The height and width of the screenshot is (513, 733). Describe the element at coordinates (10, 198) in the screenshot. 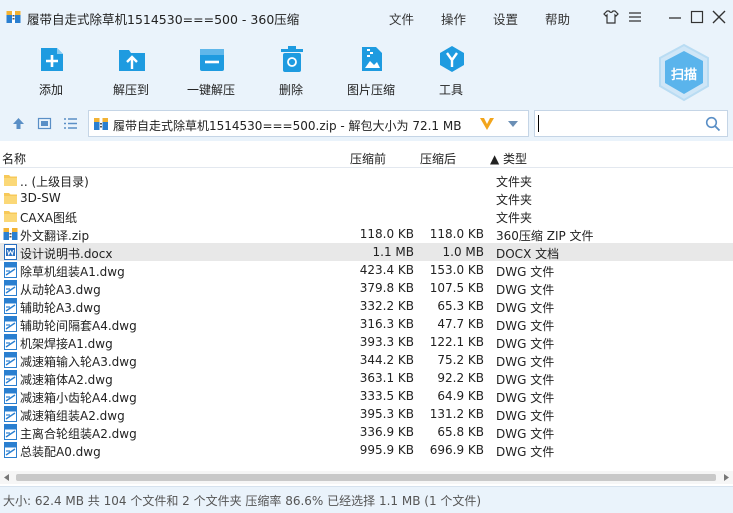

I see `folder-icon` at that location.